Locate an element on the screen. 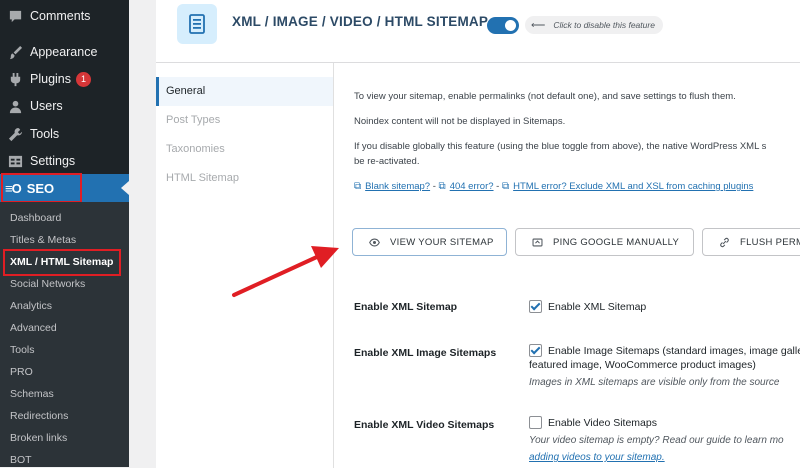 This screenshot has width=800, height=468. update-count-badge: 1 is located at coordinates (83, 79).